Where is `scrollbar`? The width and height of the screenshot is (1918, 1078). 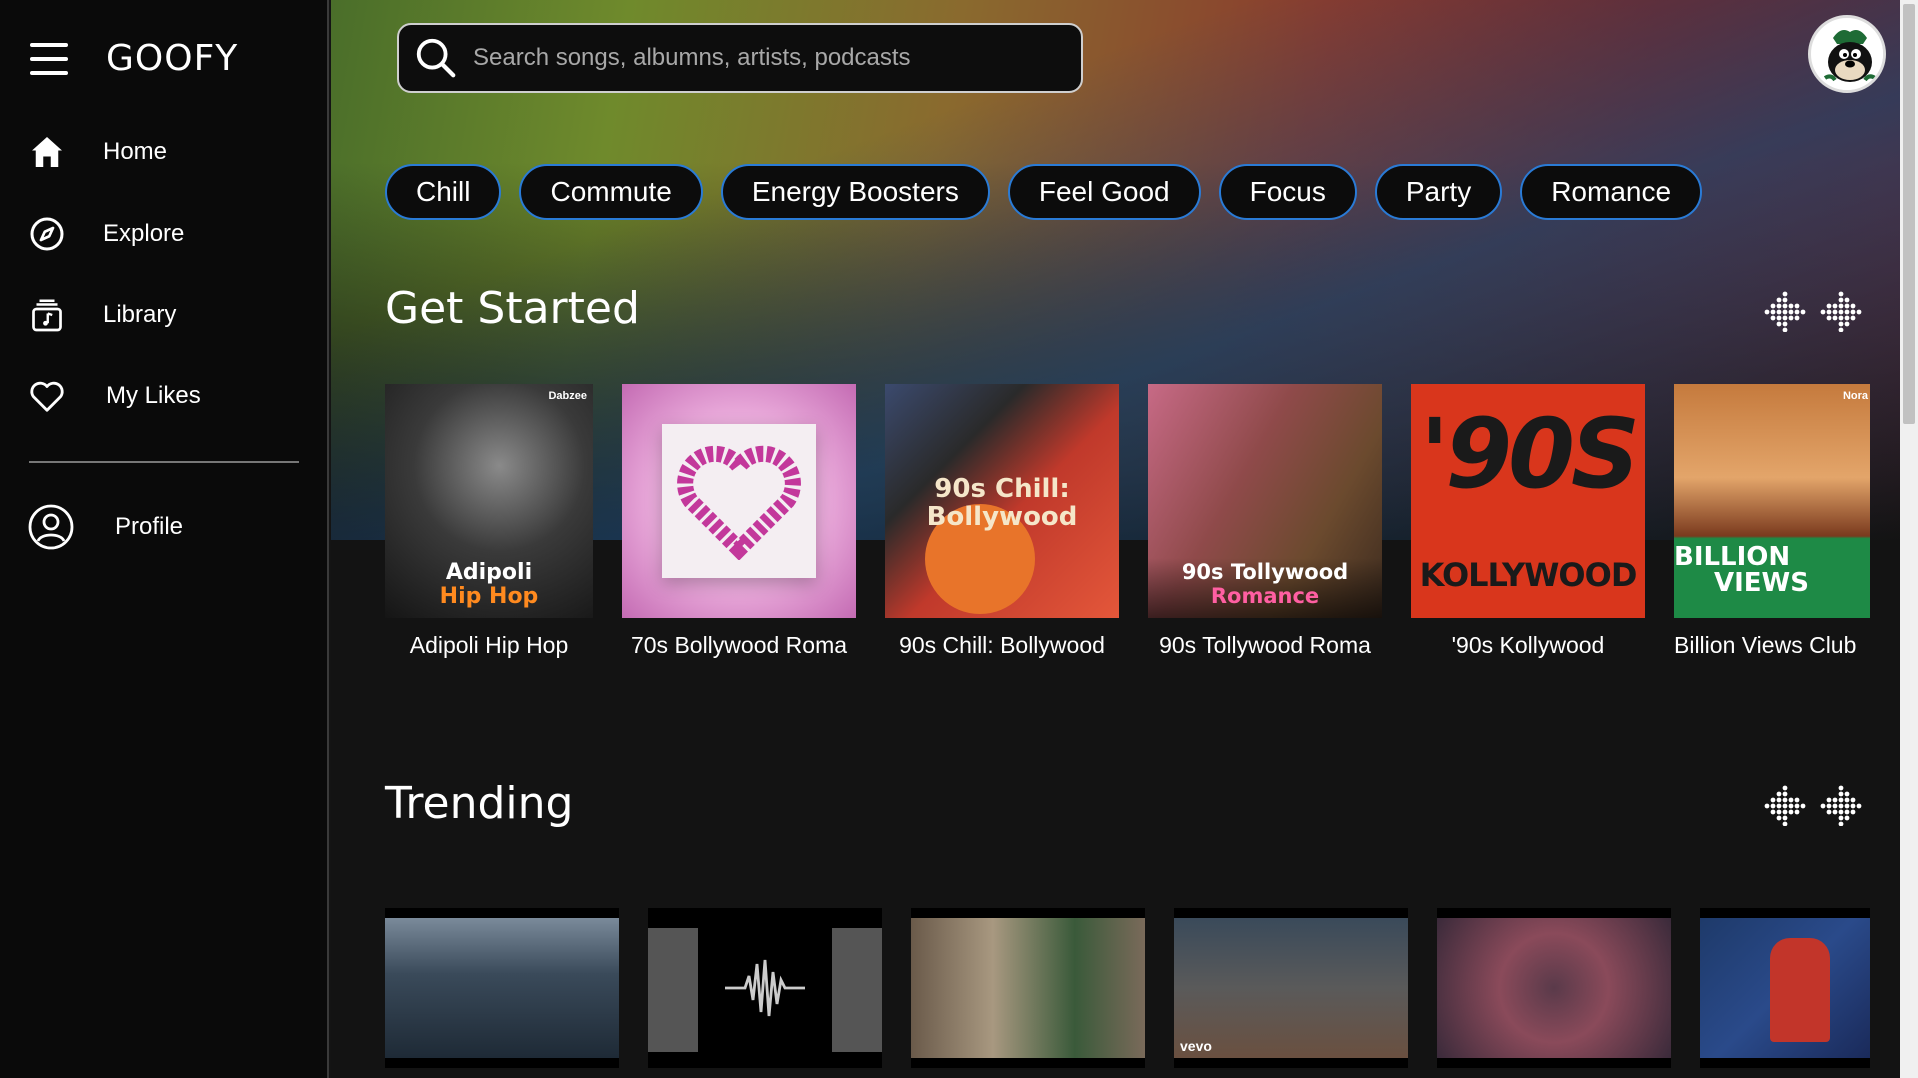 scrollbar is located at coordinates (1909, 539).